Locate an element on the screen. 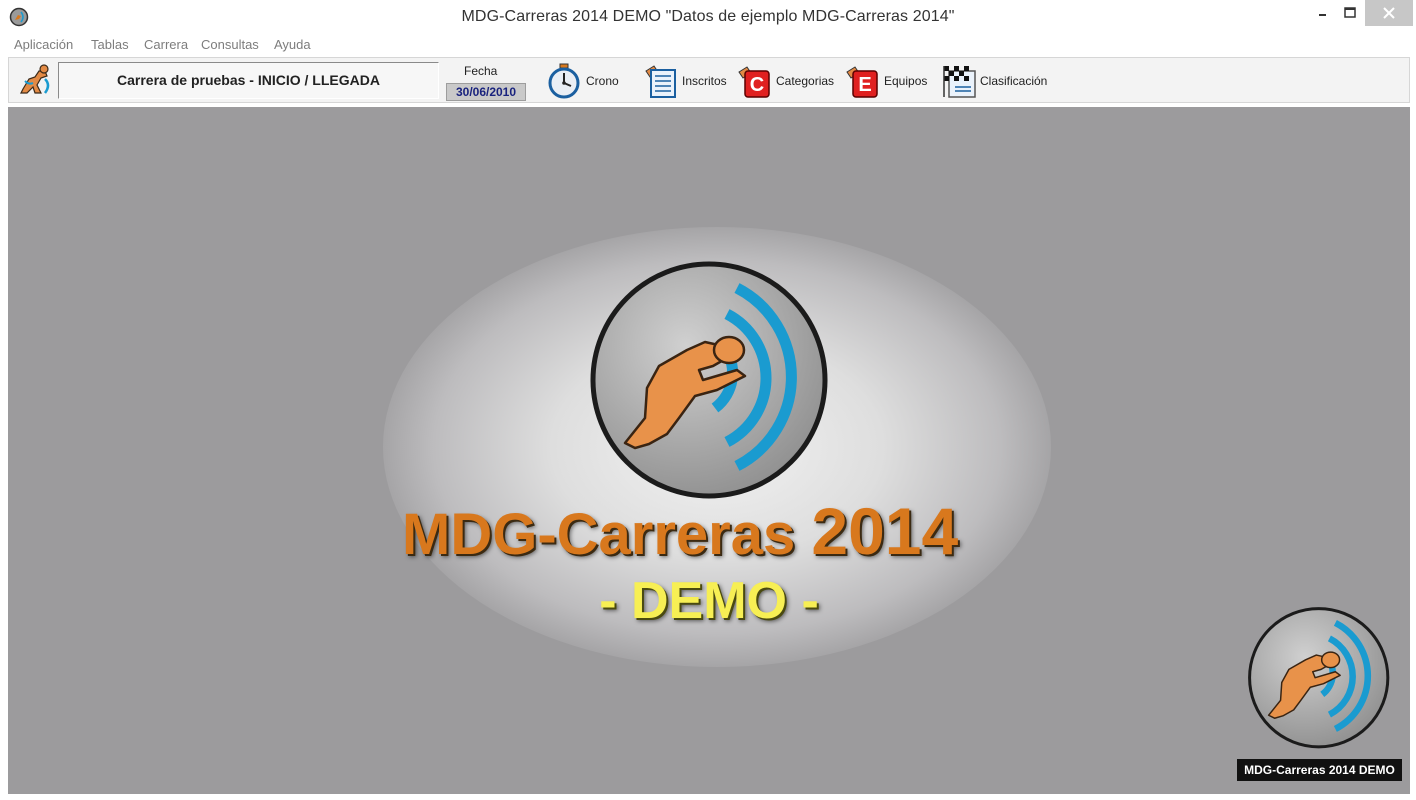 This screenshot has width=1416, height=800. svg-text: E is located at coordinates (864, 85).